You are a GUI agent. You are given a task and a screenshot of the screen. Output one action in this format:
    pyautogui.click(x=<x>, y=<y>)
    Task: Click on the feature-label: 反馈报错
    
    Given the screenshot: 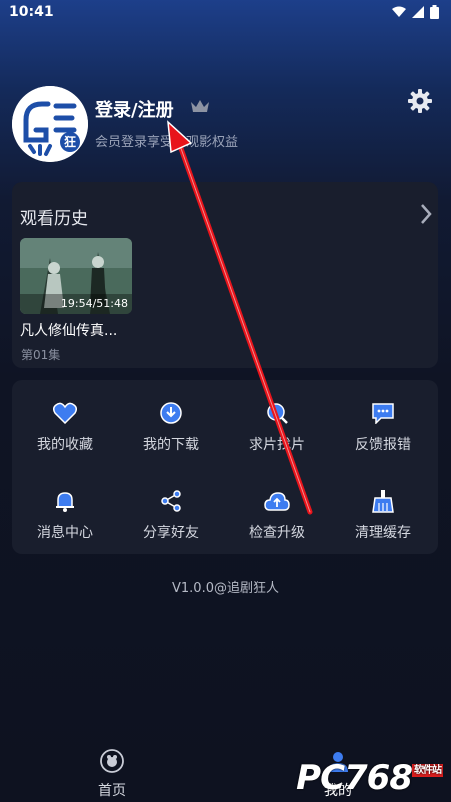 What is the action you would take?
    pyautogui.click(x=383, y=445)
    